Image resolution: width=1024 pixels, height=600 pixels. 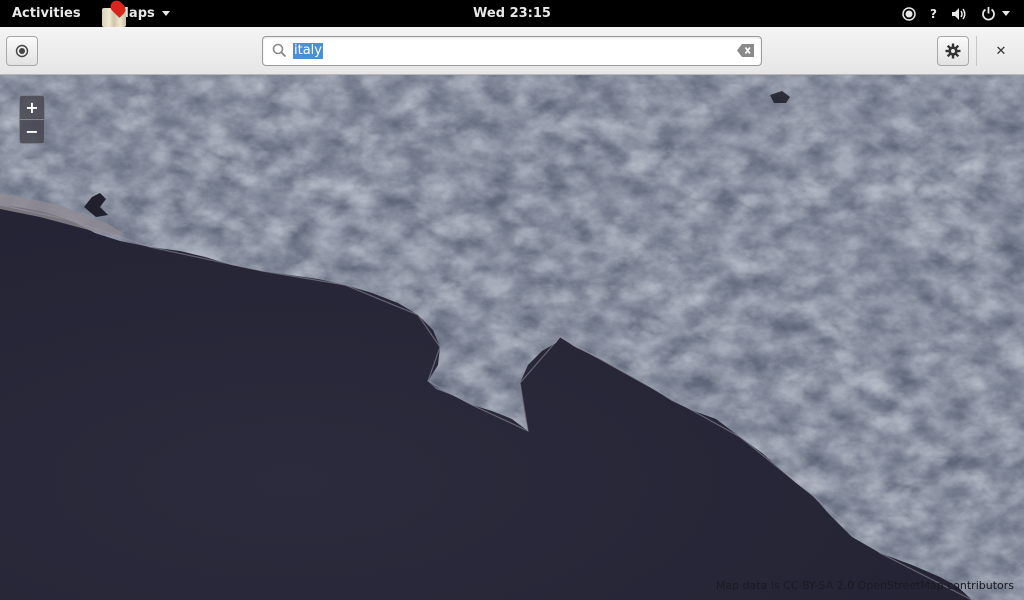 I want to click on volume-icon, so click(x=959, y=13).